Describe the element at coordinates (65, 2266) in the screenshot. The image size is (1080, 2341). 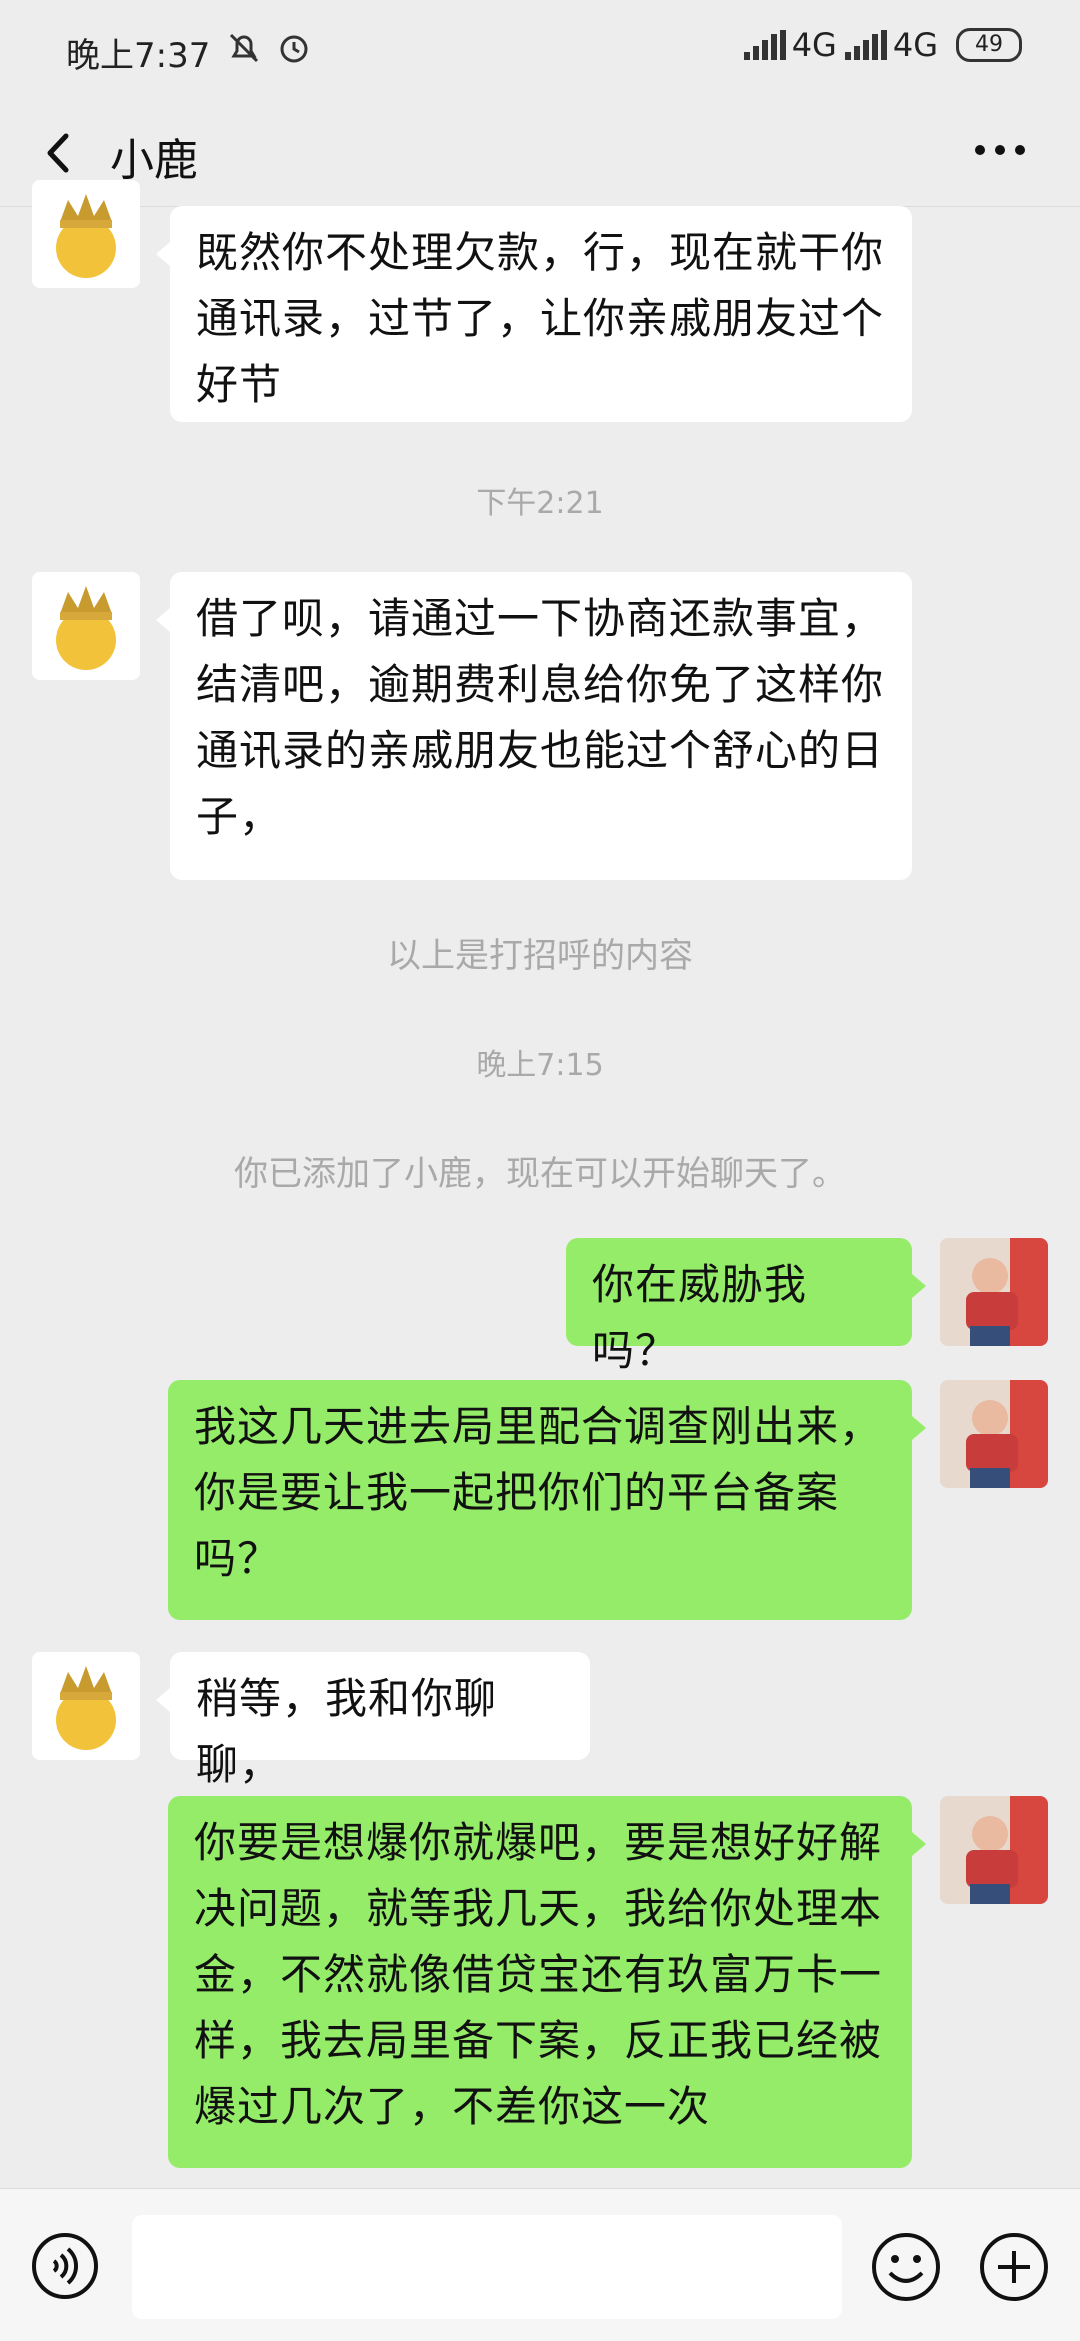
I see `voice-icon` at that location.